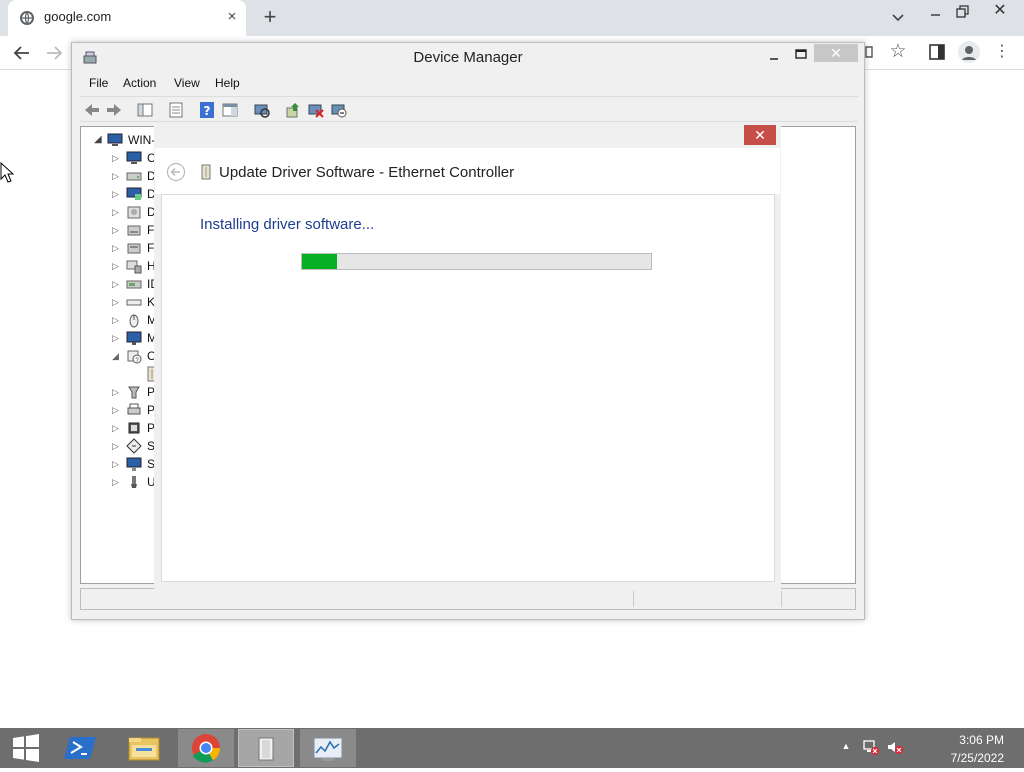  What do you see at coordinates (293, 110) in the screenshot?
I see `update-driver-icon` at bounding box center [293, 110].